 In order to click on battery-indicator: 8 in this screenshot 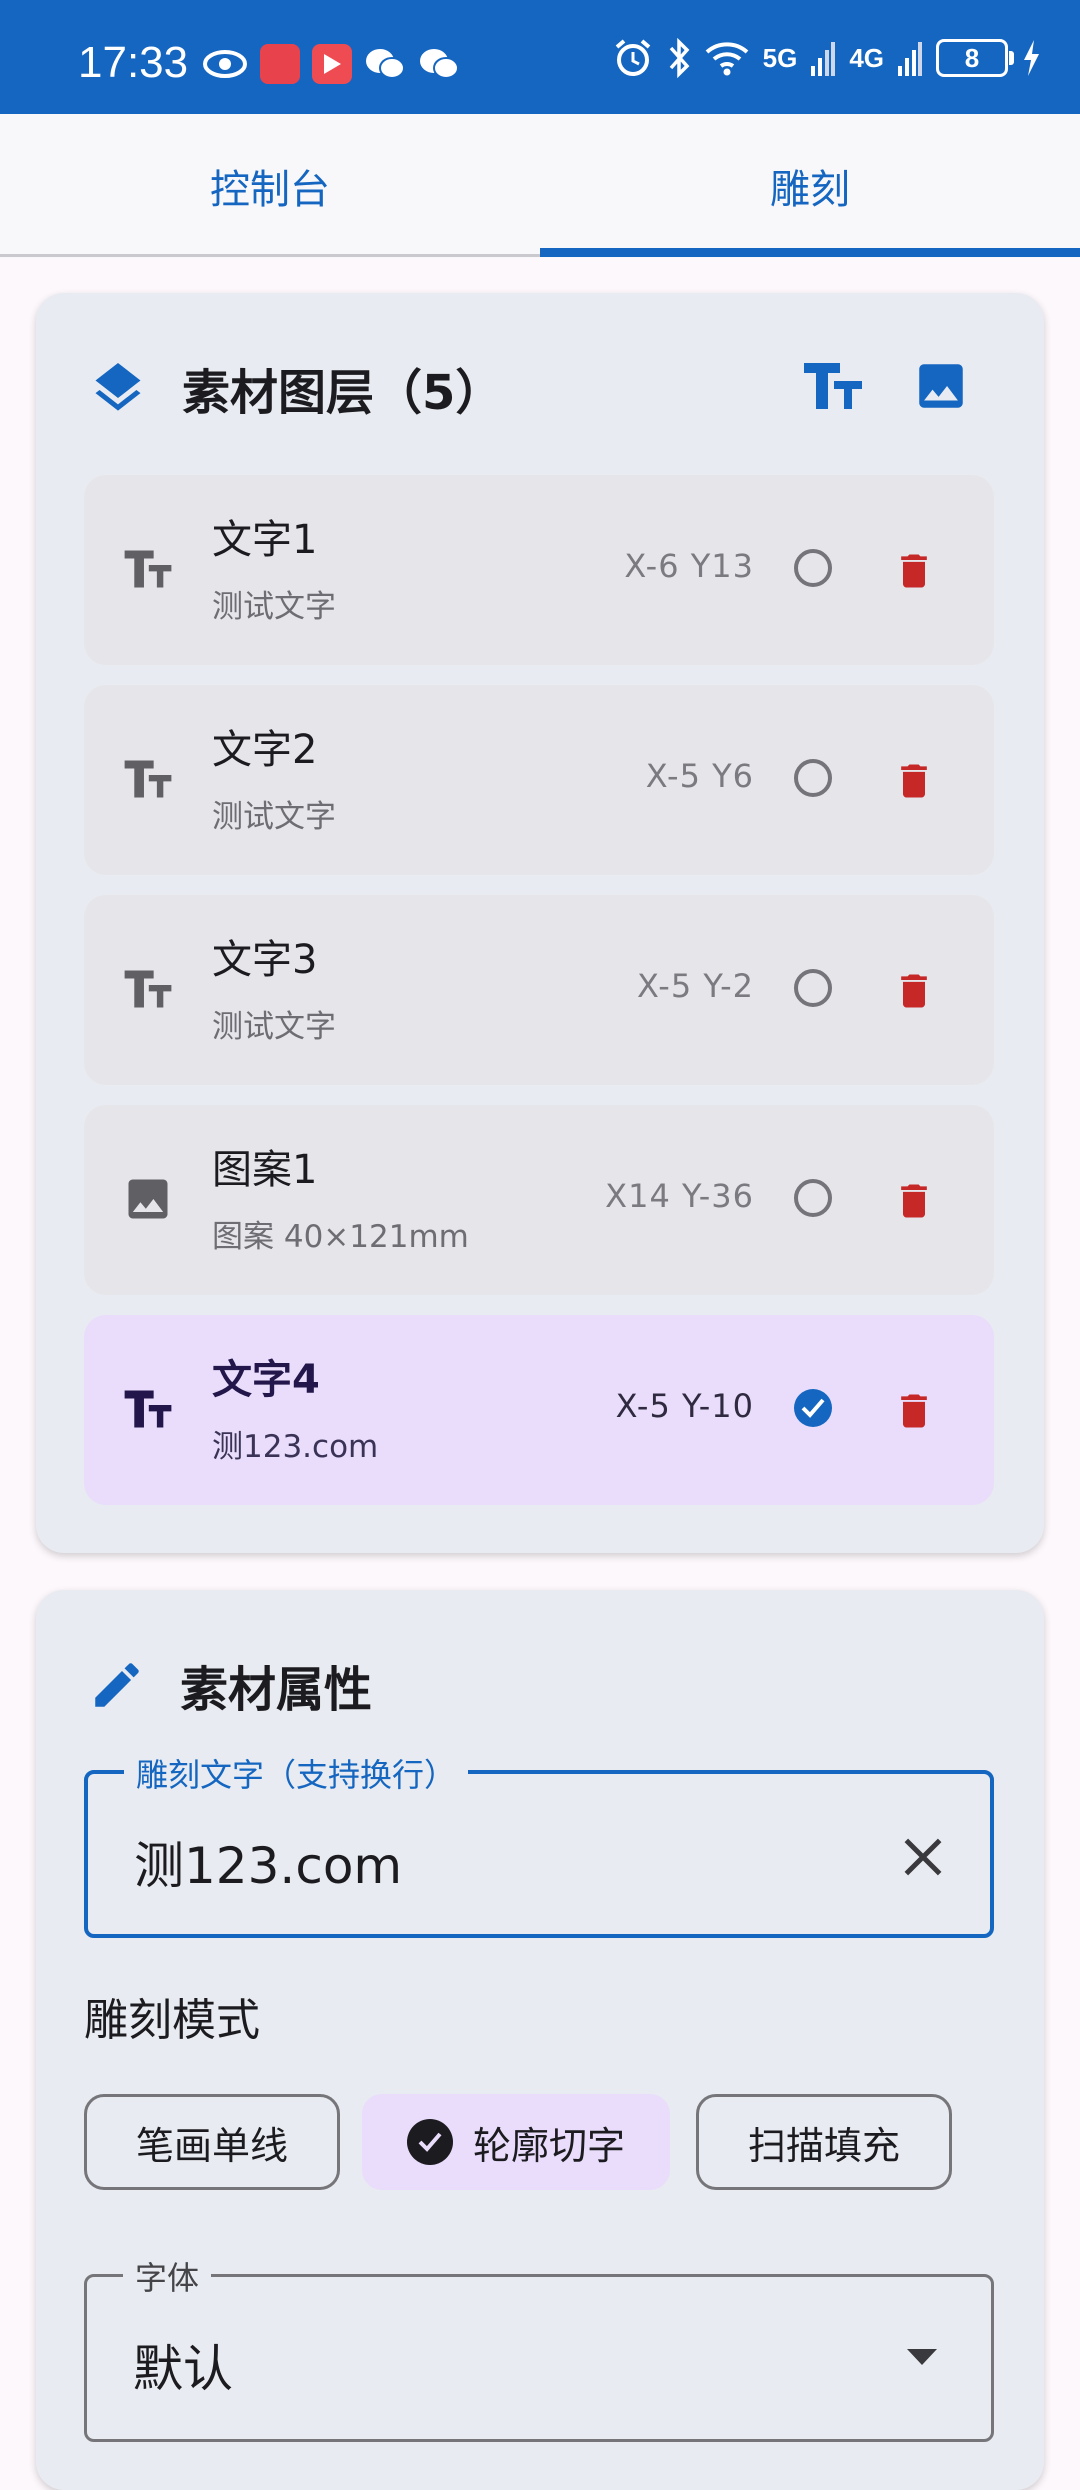, I will do `click(975, 58)`.